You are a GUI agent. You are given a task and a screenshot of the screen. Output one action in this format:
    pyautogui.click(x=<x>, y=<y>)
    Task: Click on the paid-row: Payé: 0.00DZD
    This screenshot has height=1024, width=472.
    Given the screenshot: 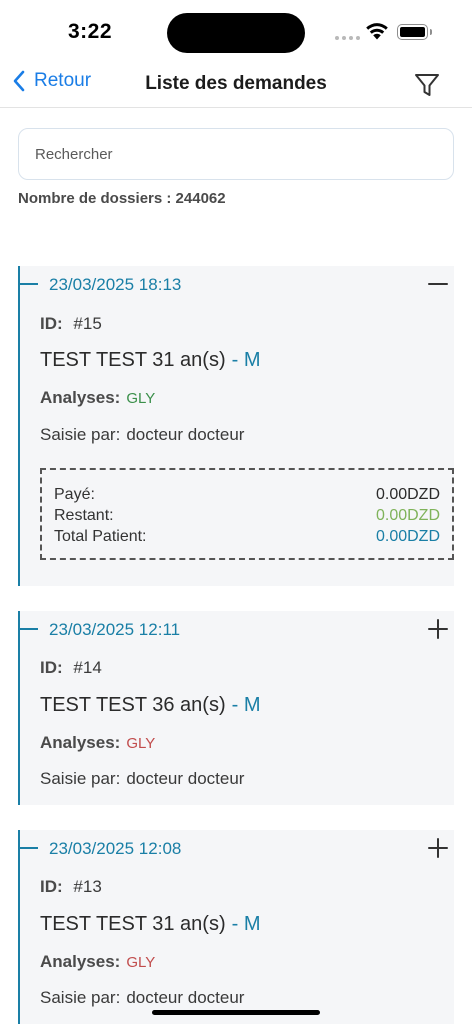 What is the action you would take?
    pyautogui.click(x=247, y=494)
    